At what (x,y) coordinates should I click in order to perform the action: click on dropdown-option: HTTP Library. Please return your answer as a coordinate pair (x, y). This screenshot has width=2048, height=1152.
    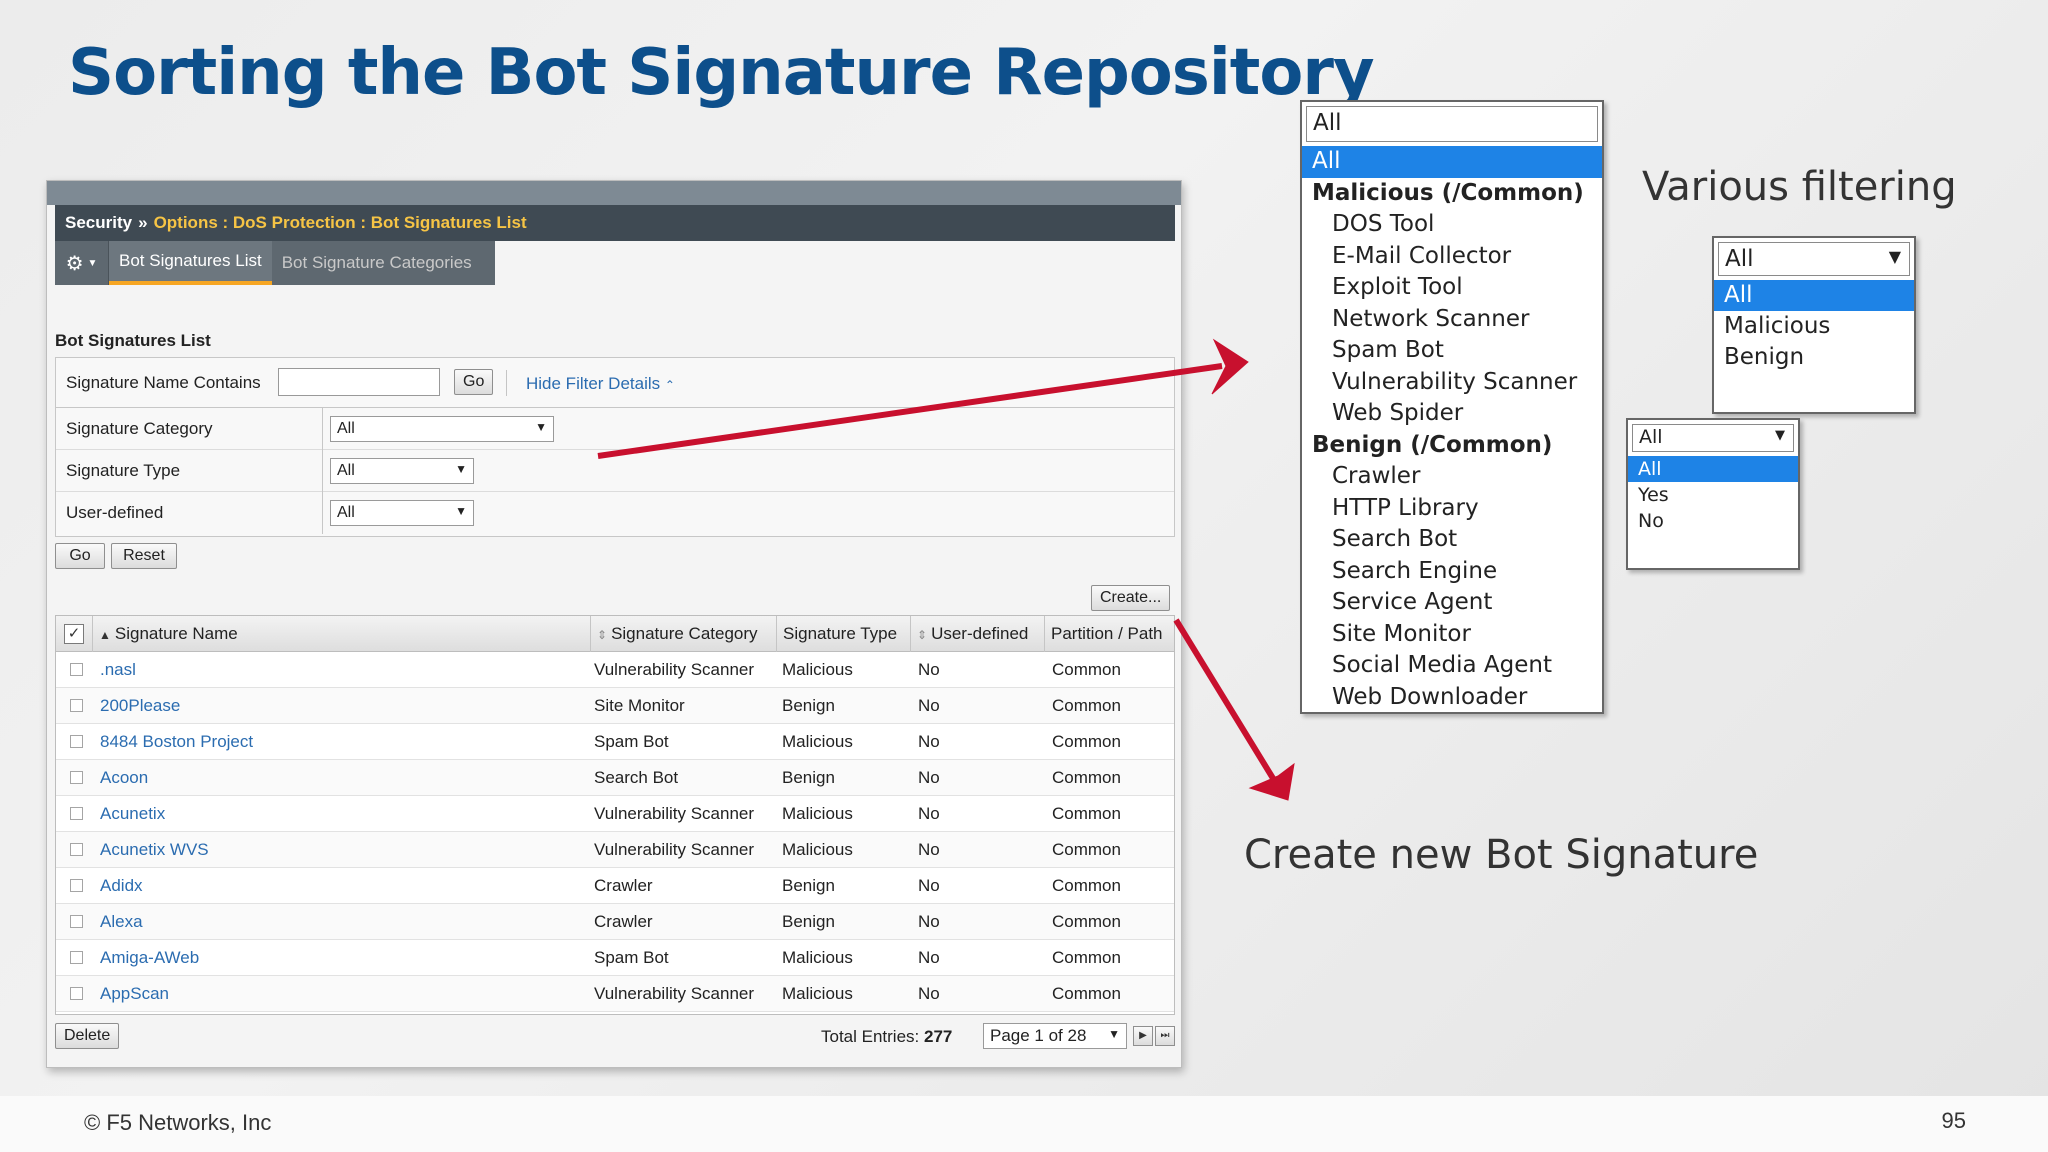
    Looking at the image, I should click on (1452, 509).